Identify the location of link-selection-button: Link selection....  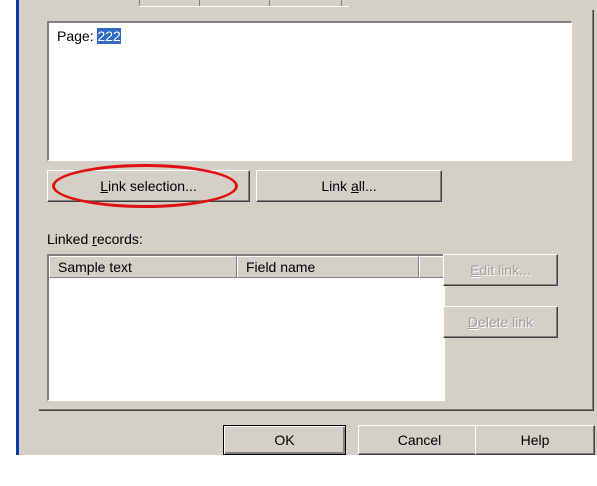
(148, 186).